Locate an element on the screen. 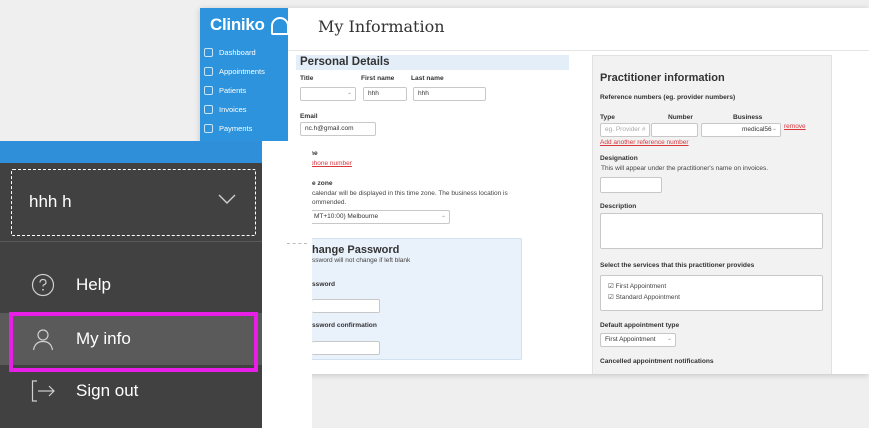  email-label: Email is located at coordinates (309, 116).